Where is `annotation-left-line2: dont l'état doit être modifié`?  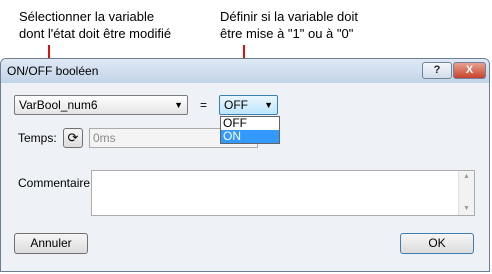 annotation-left-line2: dont l'état doit être modifié is located at coordinates (95, 33).